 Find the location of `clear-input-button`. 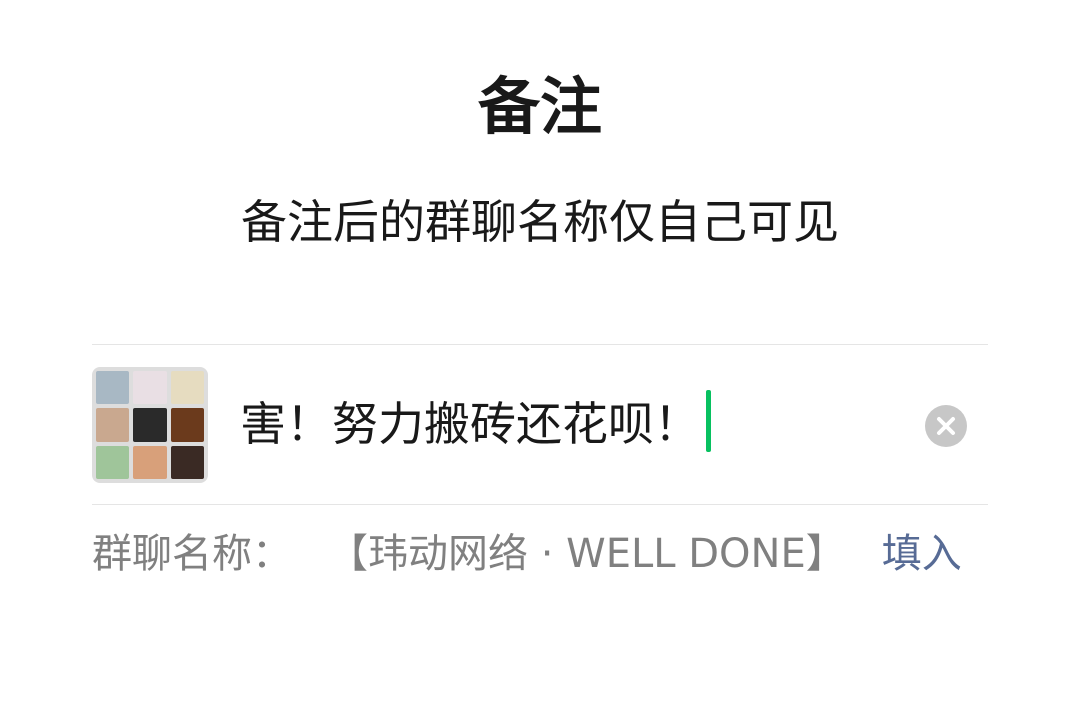

clear-input-button is located at coordinates (946, 426).